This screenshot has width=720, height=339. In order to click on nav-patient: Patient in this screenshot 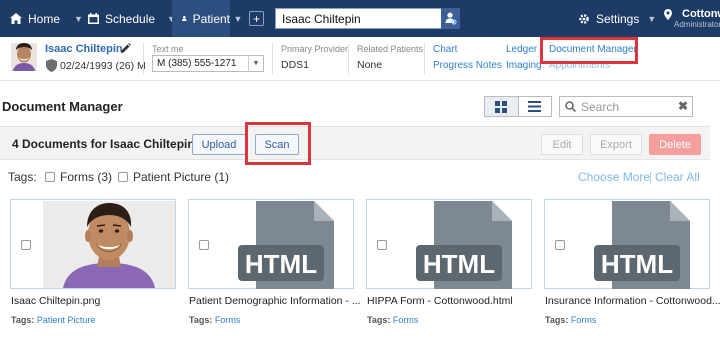, I will do `click(201, 18)`.